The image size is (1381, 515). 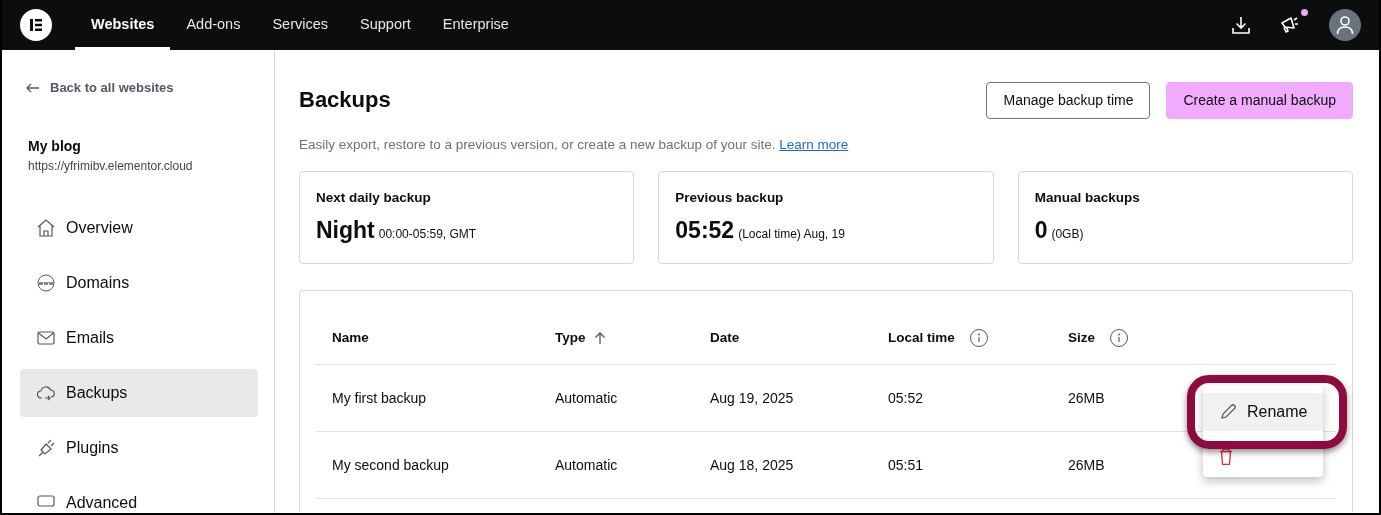 What do you see at coordinates (752, 465) in the screenshot?
I see `table-cell-text: Aug 18, 2025` at bounding box center [752, 465].